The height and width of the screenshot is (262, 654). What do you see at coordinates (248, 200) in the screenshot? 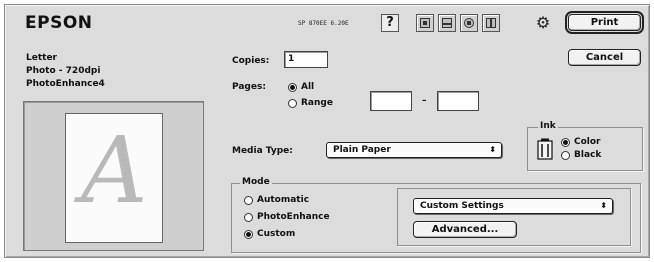
I see `mode-automatic-radio` at bounding box center [248, 200].